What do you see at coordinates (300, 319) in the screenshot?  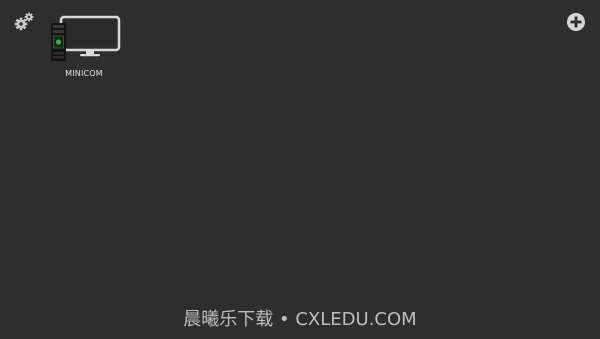 I see `watermark-text: 晨曦乐下载 • CXLEDU.COM` at bounding box center [300, 319].